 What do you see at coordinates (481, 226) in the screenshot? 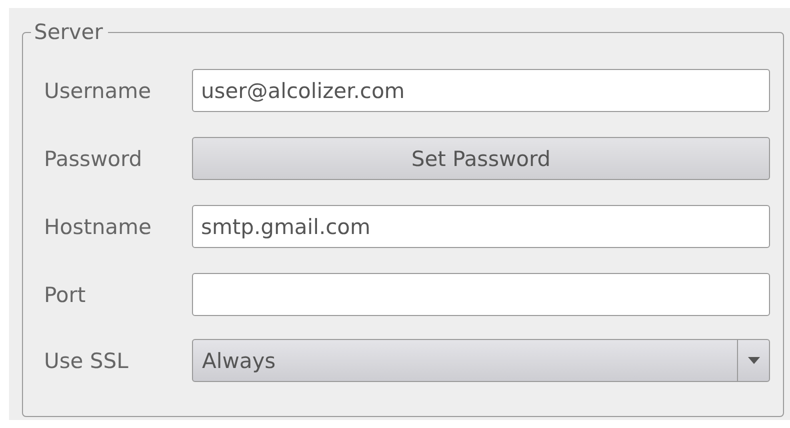
I see `input-field: smtp.gmail.com` at bounding box center [481, 226].